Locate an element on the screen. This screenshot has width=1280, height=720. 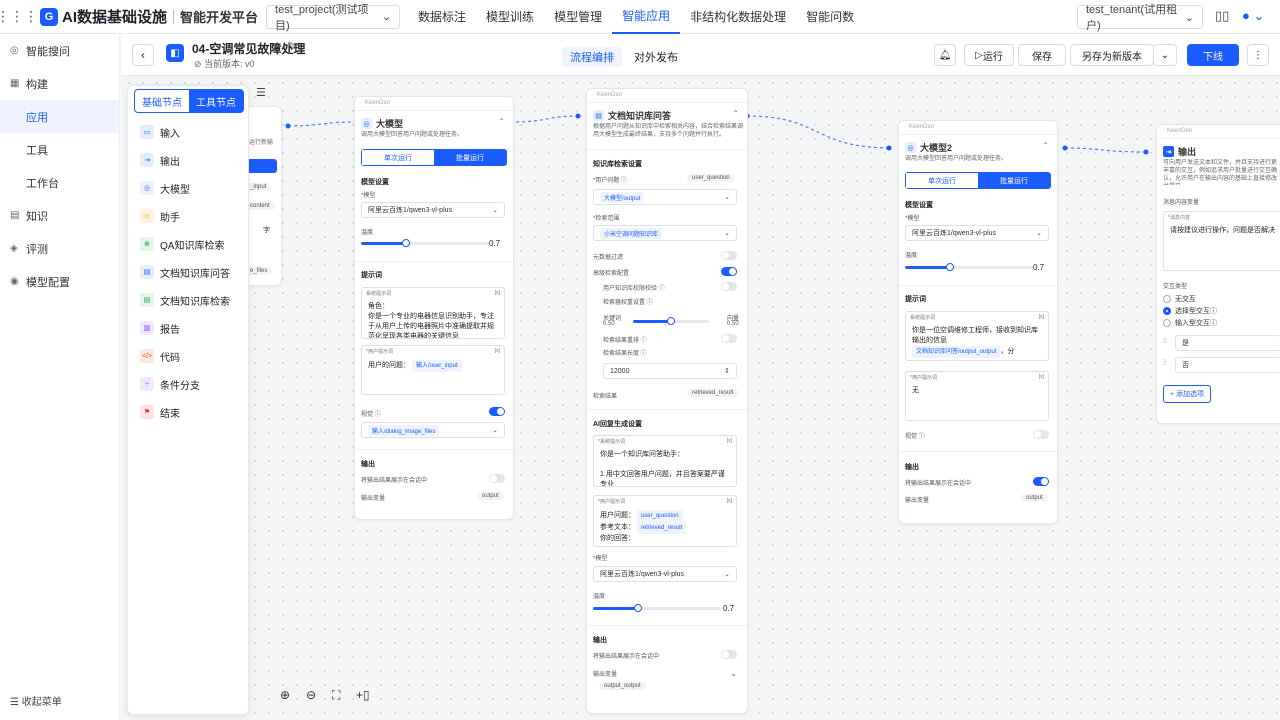
advanced-search-toggle is located at coordinates (729, 271).